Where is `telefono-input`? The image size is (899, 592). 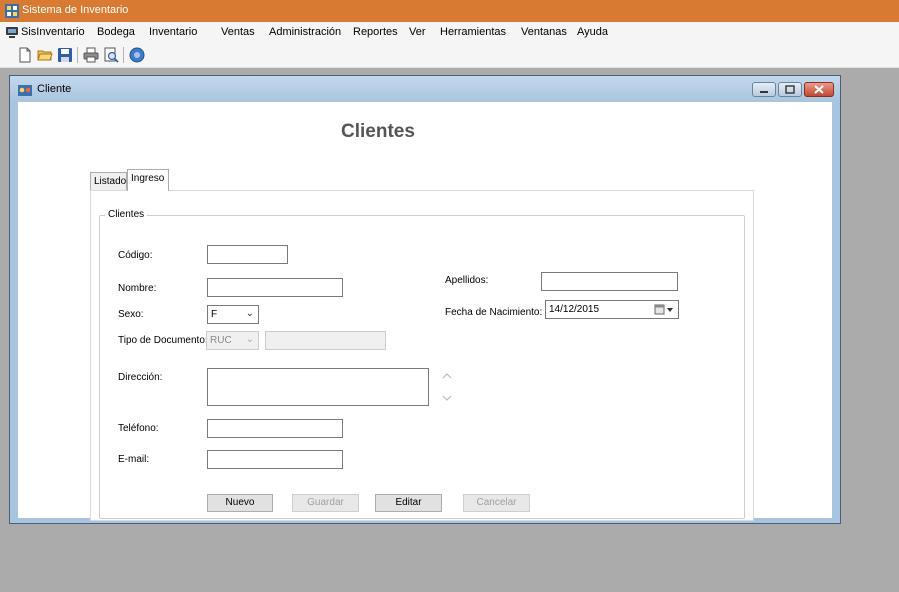
telefono-input is located at coordinates (275, 428).